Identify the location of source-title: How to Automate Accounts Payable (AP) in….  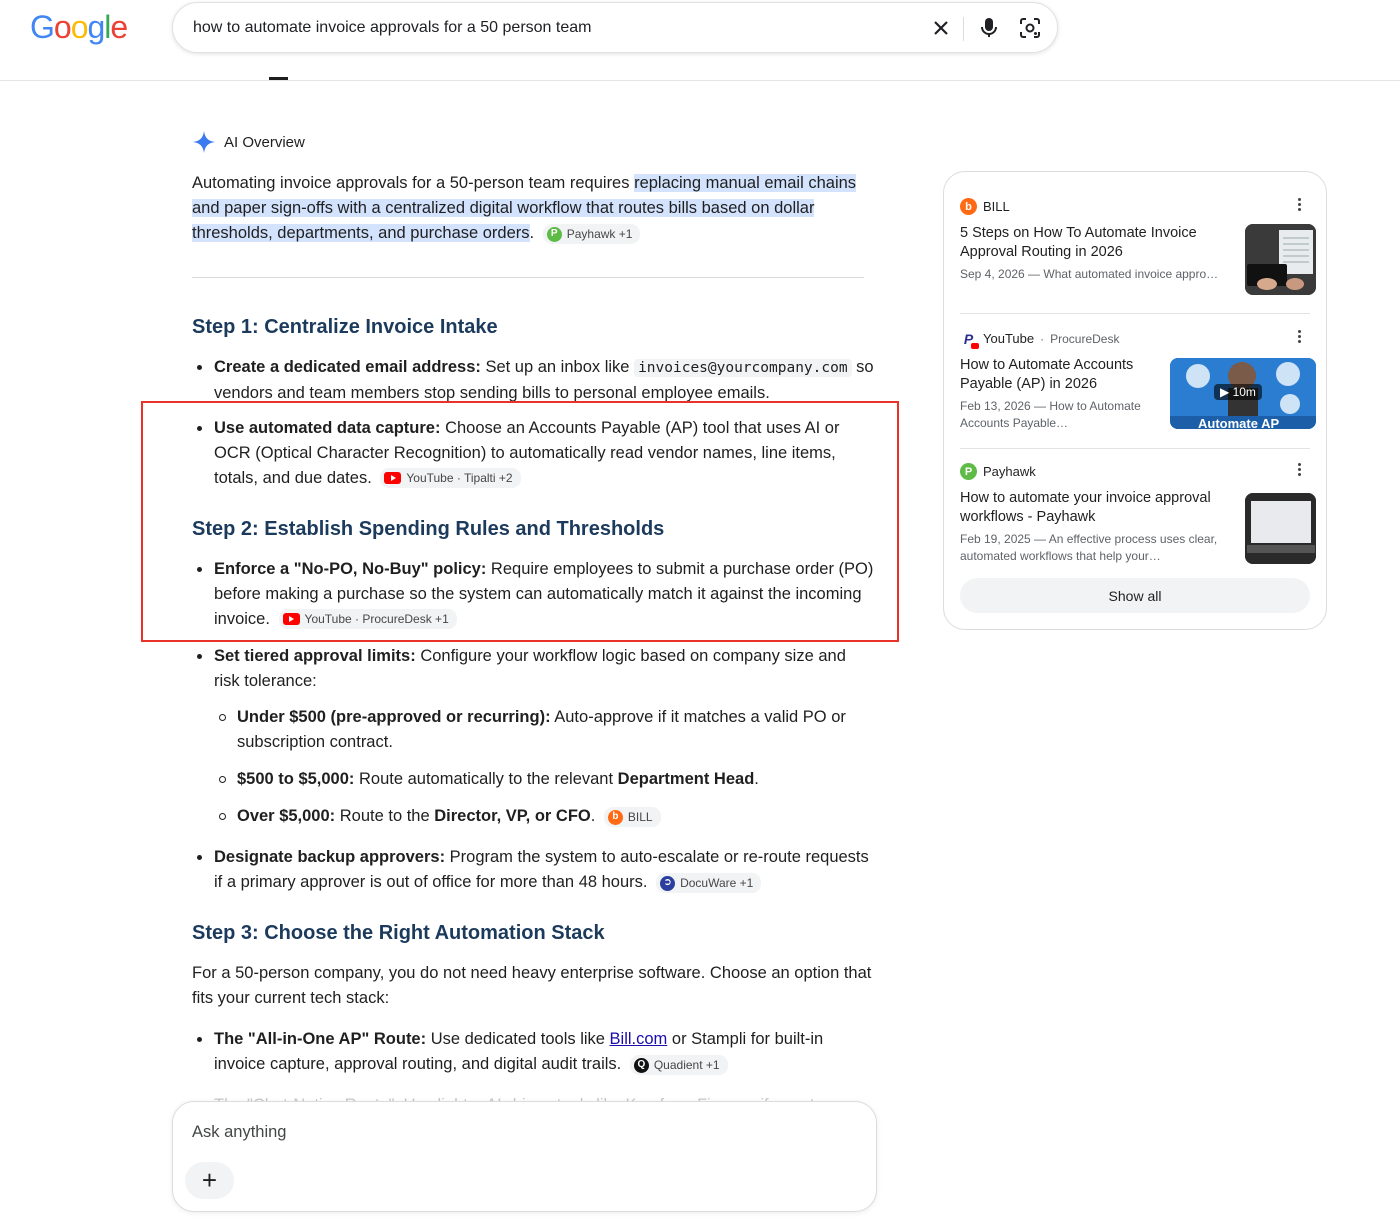
(1055, 375).